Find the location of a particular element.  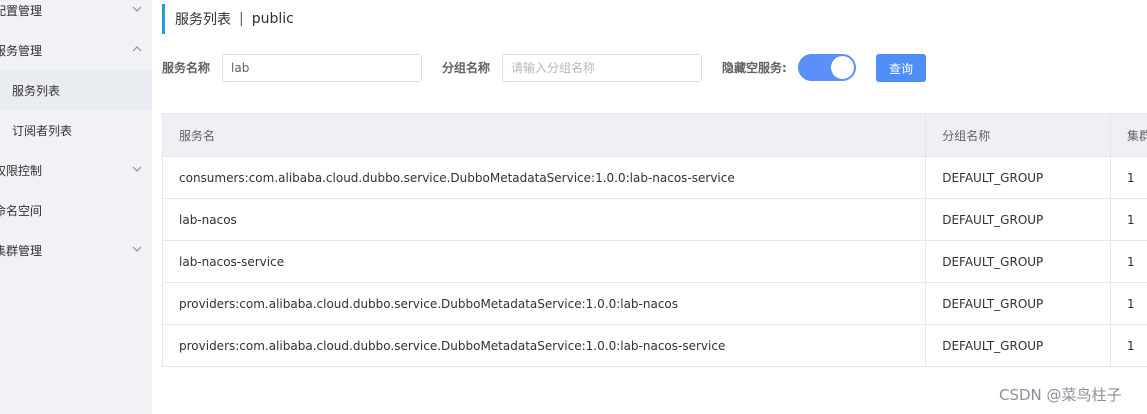

table-row: lab-nacos-service DEFAULT_GROUP 1 is located at coordinates (655, 262).